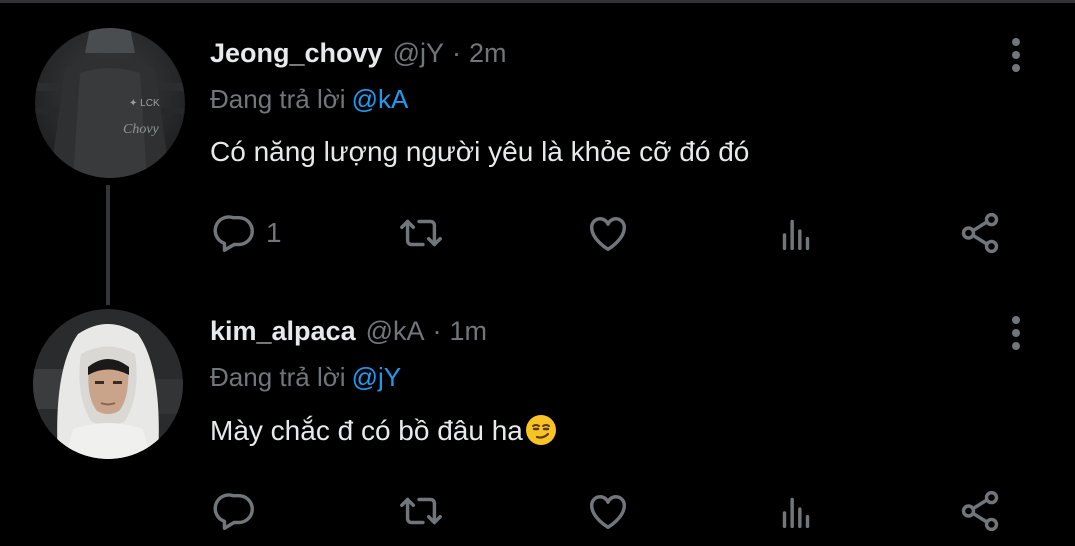 The width and height of the screenshot is (1075, 546). Describe the element at coordinates (488, 53) in the screenshot. I see `timestamp: 2m` at that location.